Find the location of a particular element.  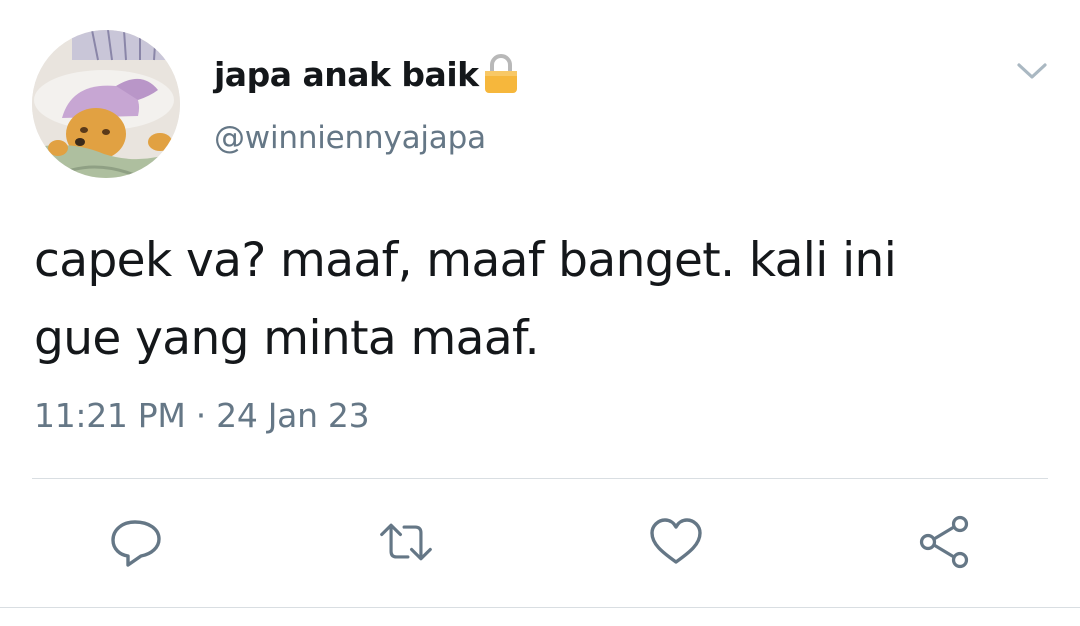

tweet-time: 11:21 PM is located at coordinates (110, 415).